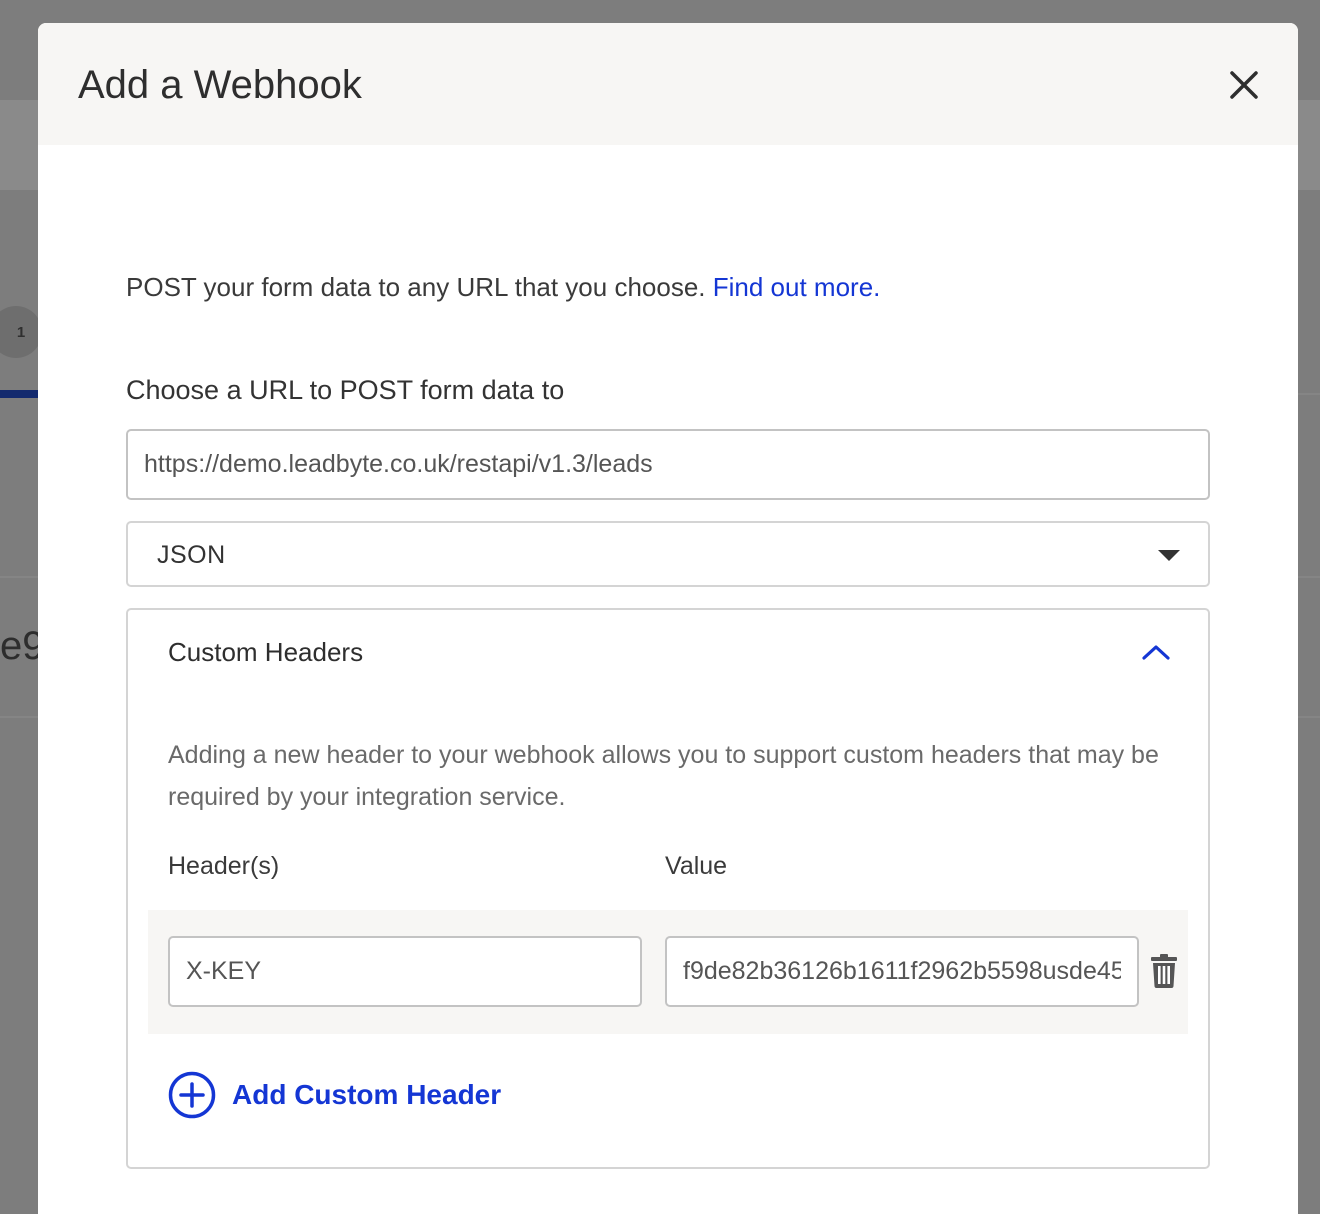 Image resolution: width=1320 pixels, height=1214 pixels. I want to click on header-key-input, so click(405, 971).